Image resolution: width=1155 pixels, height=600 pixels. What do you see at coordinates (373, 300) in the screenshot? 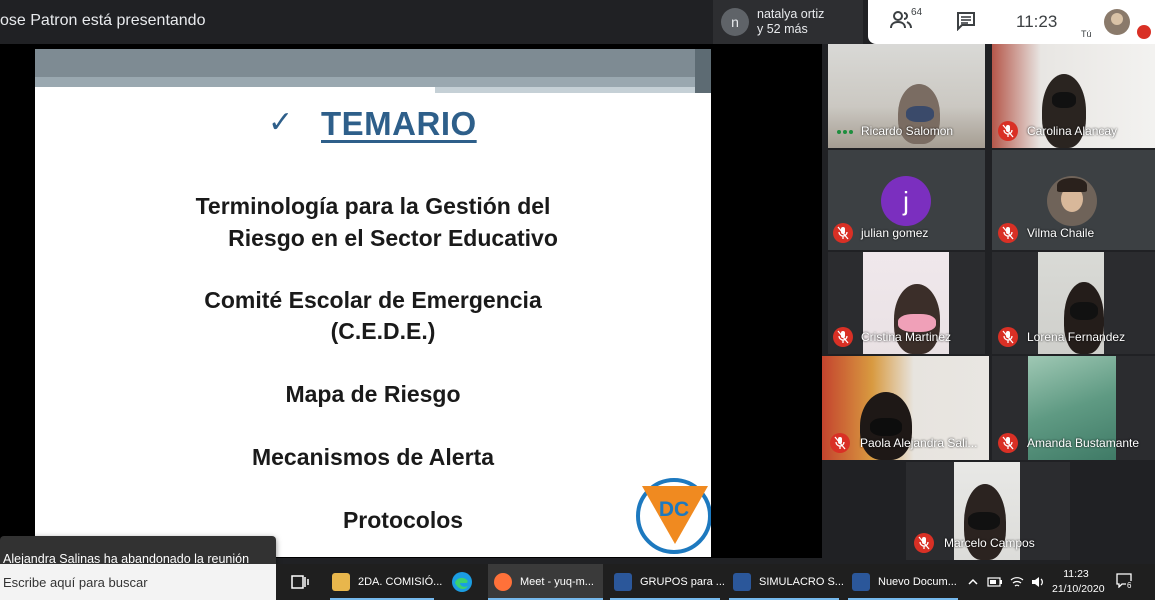
I see `slide-item-2-line-1: Comité Escolar de Emergencia` at bounding box center [373, 300].